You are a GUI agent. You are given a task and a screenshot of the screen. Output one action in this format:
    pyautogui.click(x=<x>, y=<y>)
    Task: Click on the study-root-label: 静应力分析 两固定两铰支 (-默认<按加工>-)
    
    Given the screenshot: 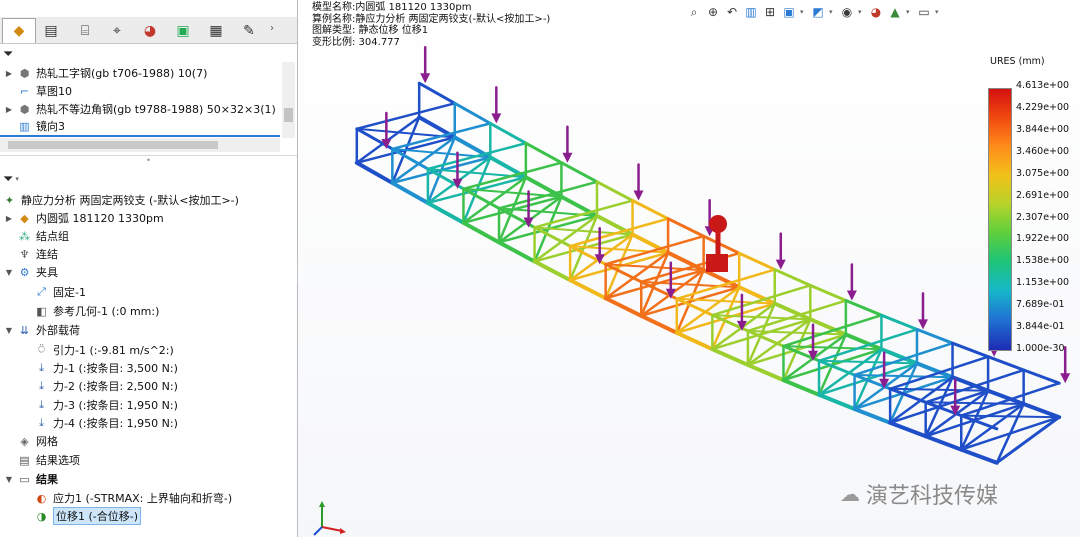 What is the action you would take?
    pyautogui.click(x=130, y=200)
    